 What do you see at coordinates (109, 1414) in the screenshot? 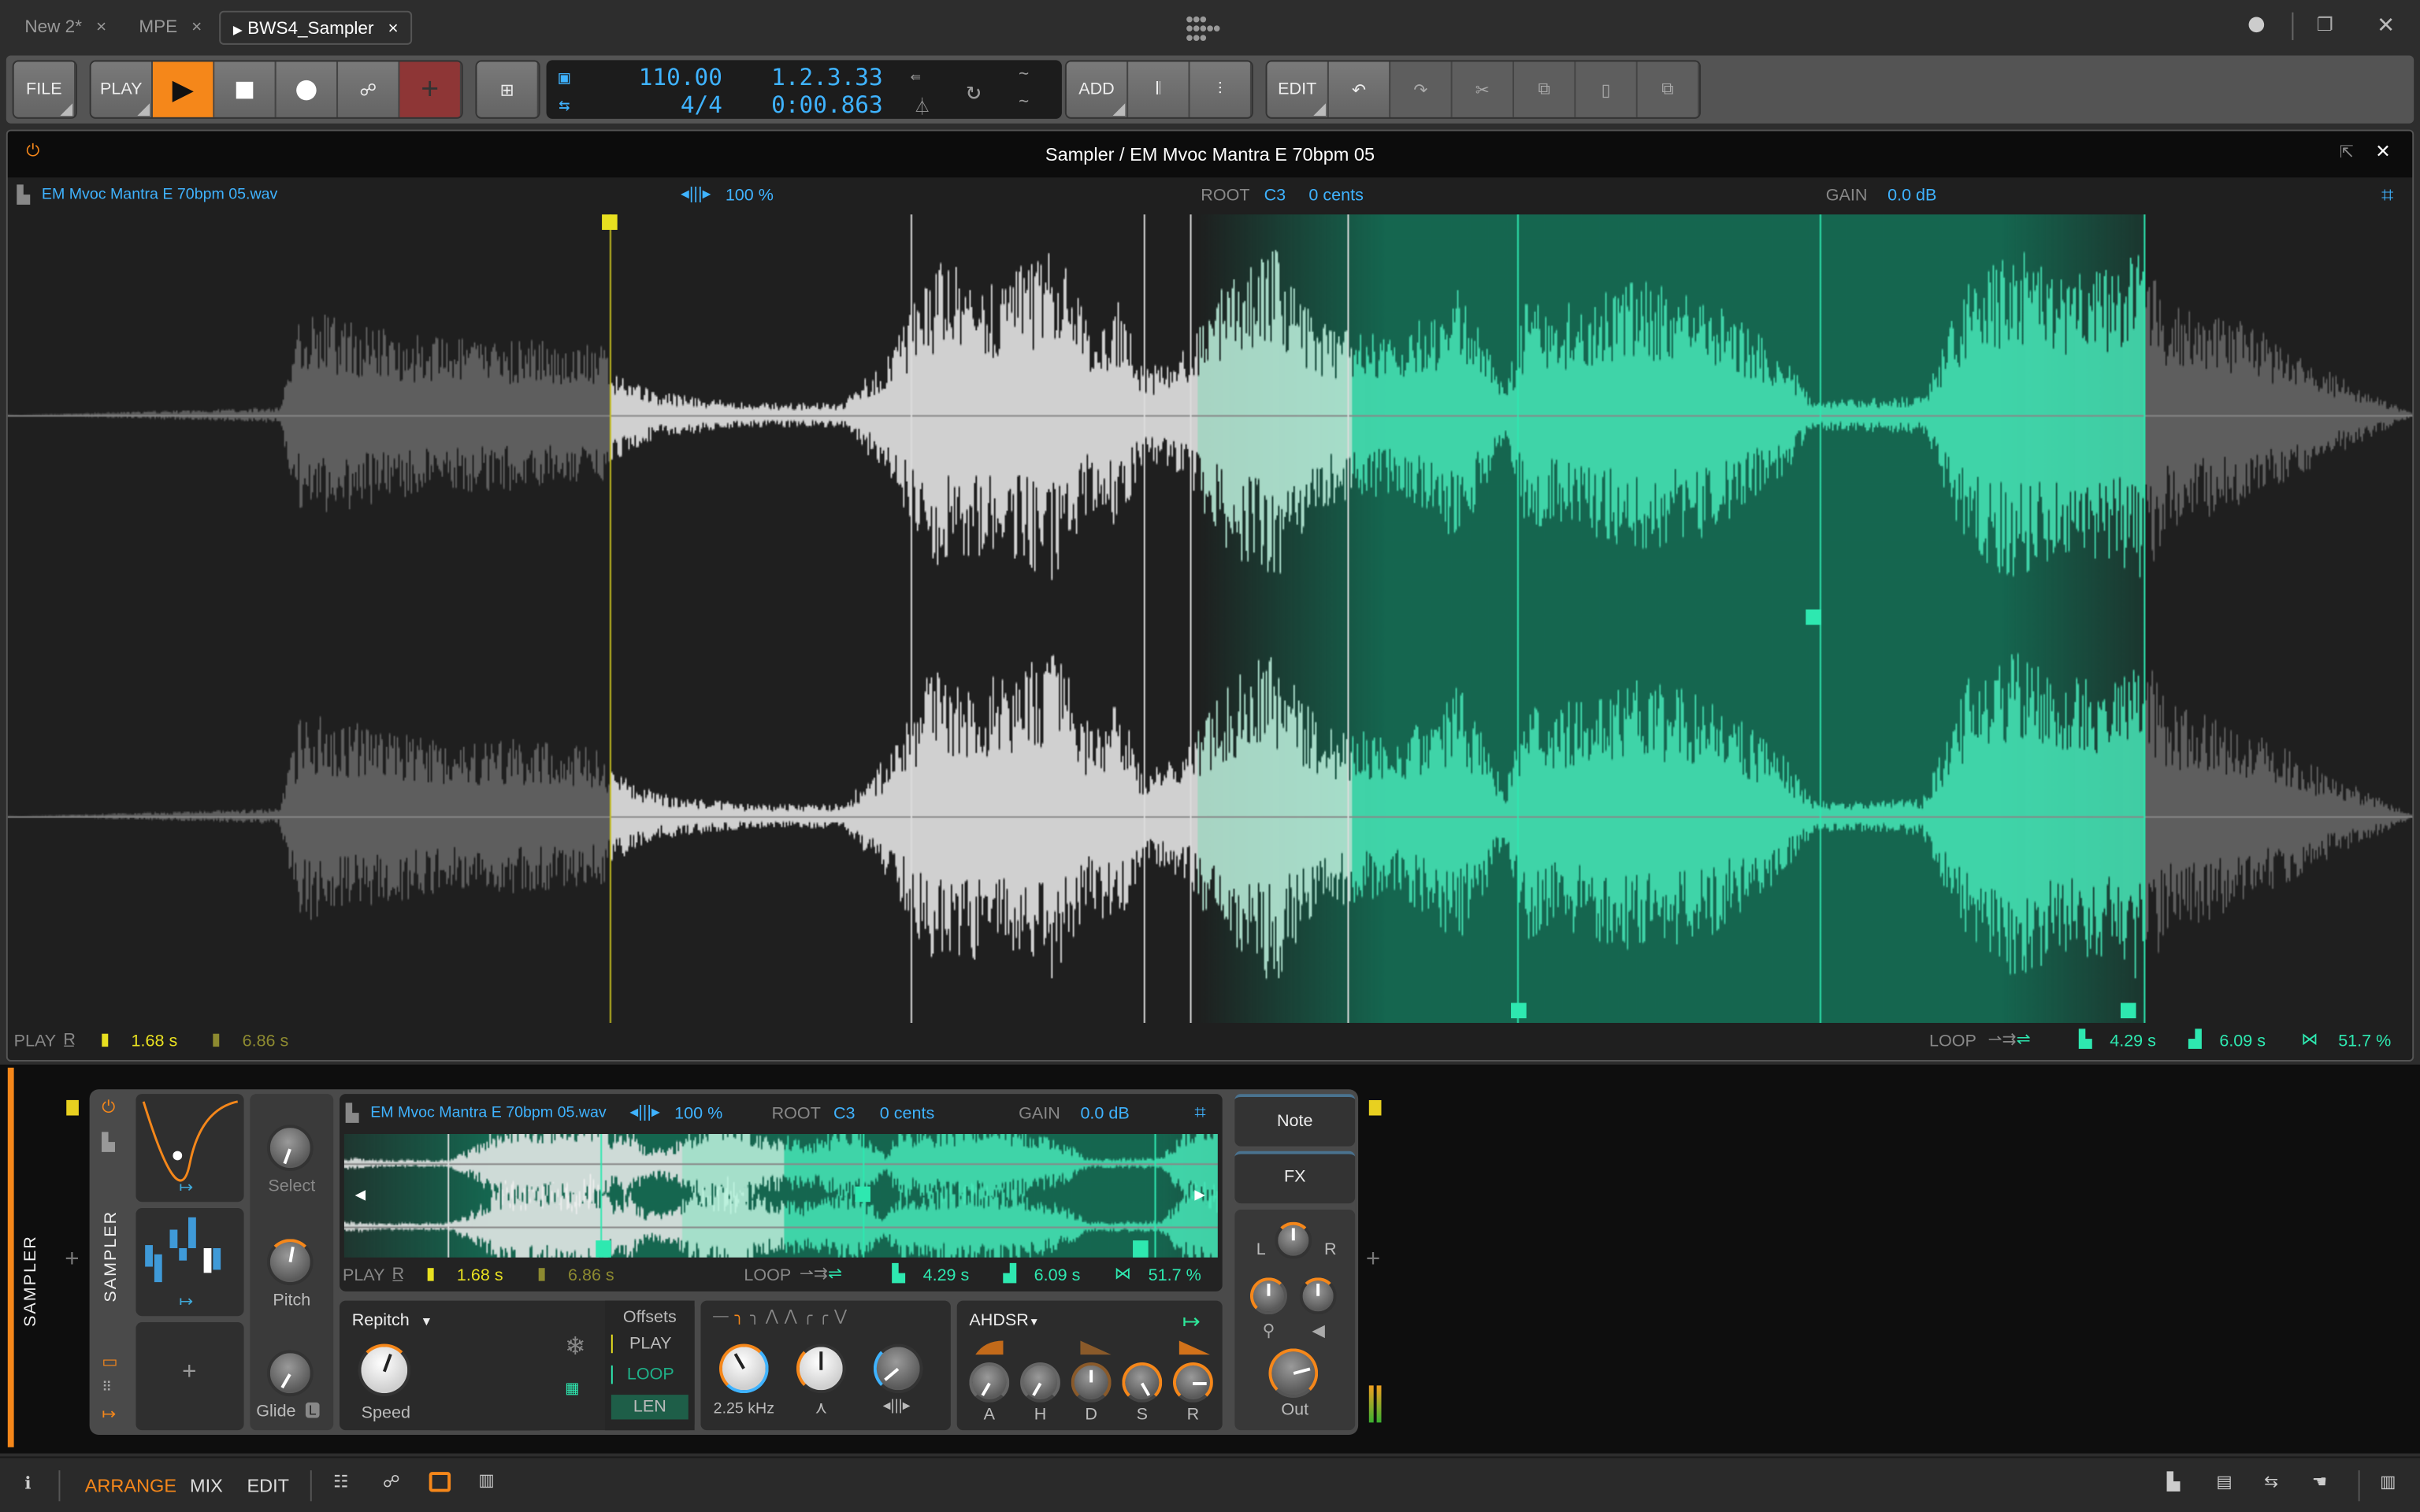
I see `modulator-icon: ↦` at bounding box center [109, 1414].